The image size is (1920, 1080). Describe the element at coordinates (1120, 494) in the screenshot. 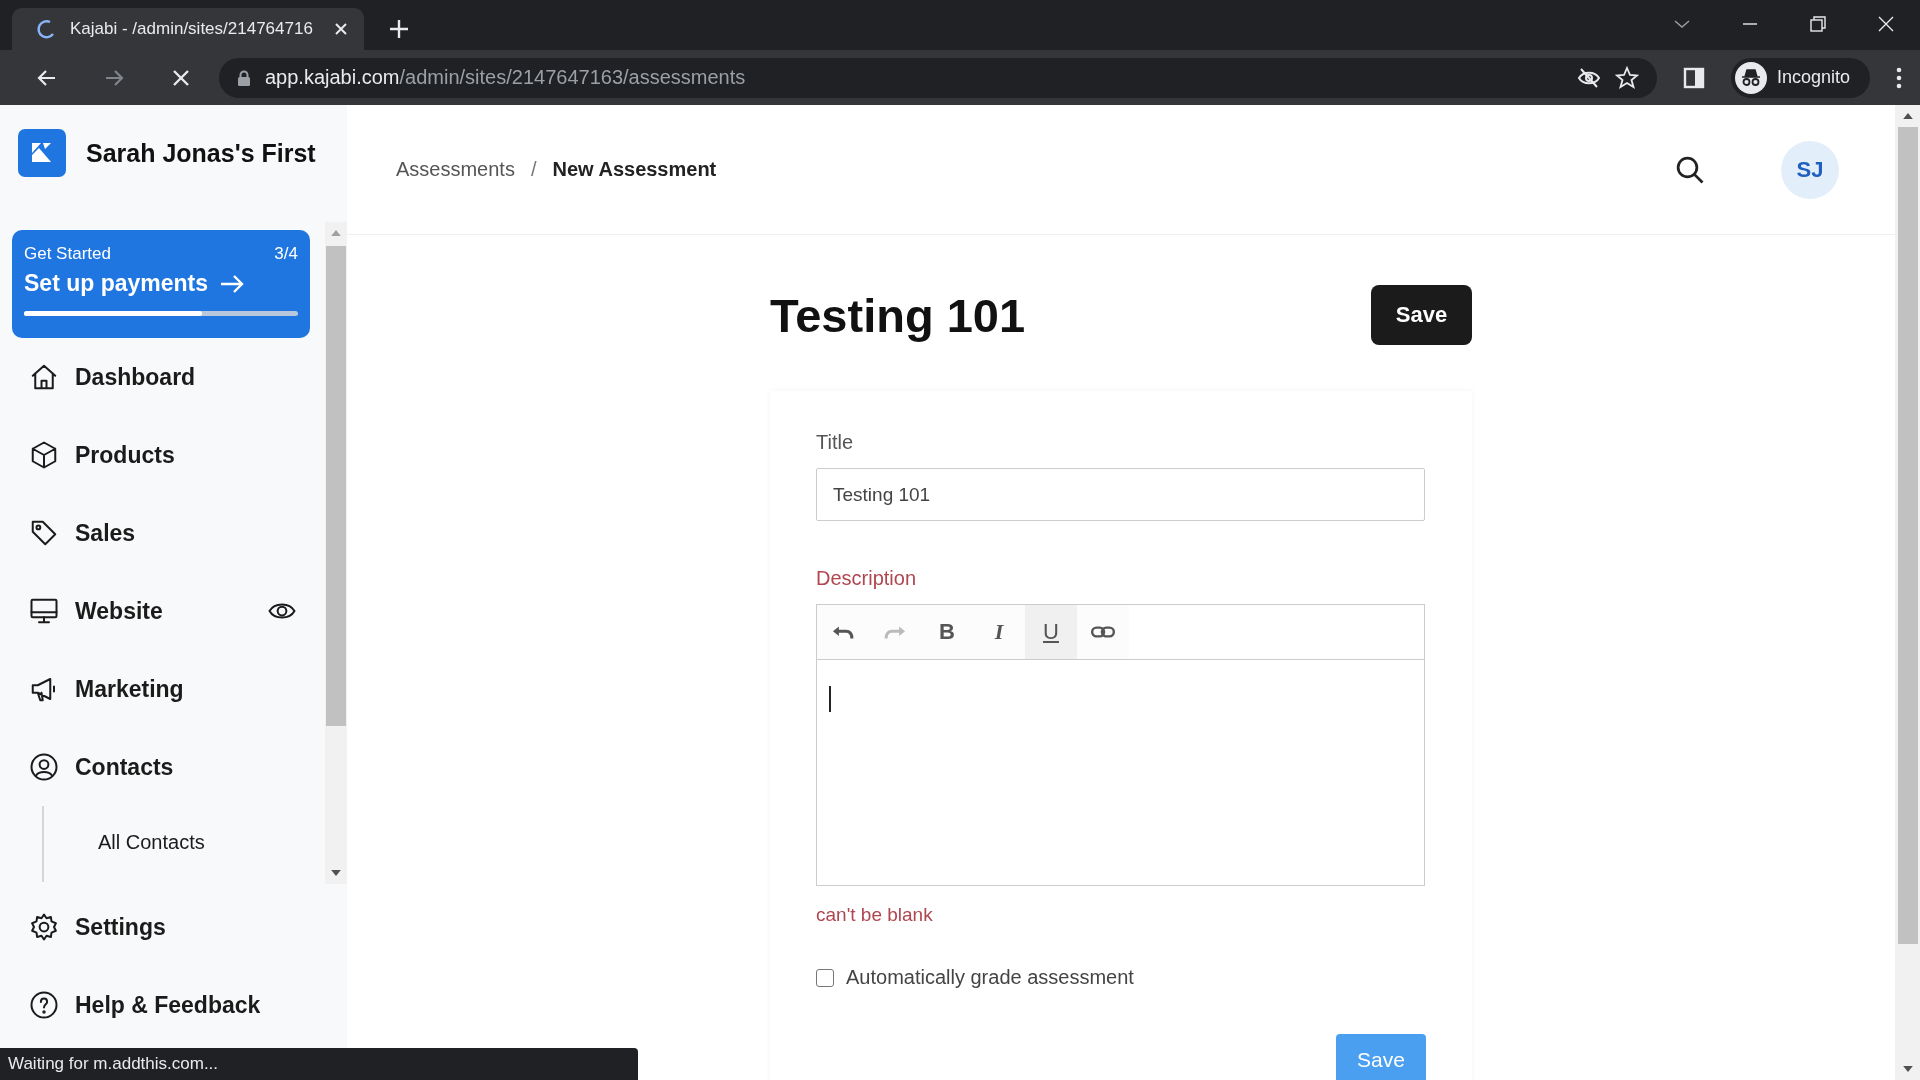

I see `title-input: Testing 101` at that location.